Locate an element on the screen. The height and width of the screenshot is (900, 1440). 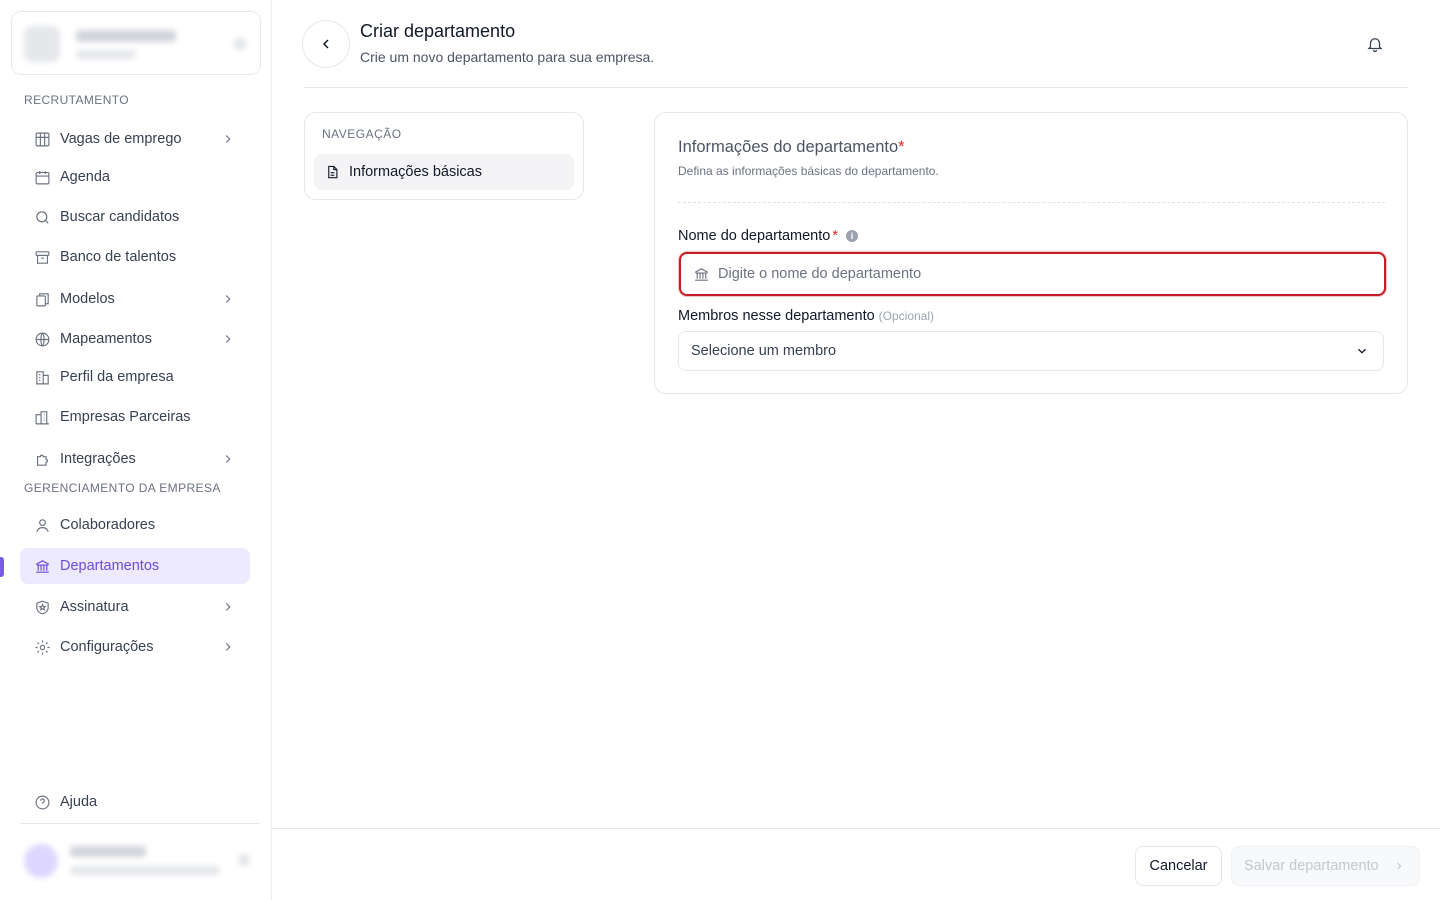
active-indicator is located at coordinates (2, 567).